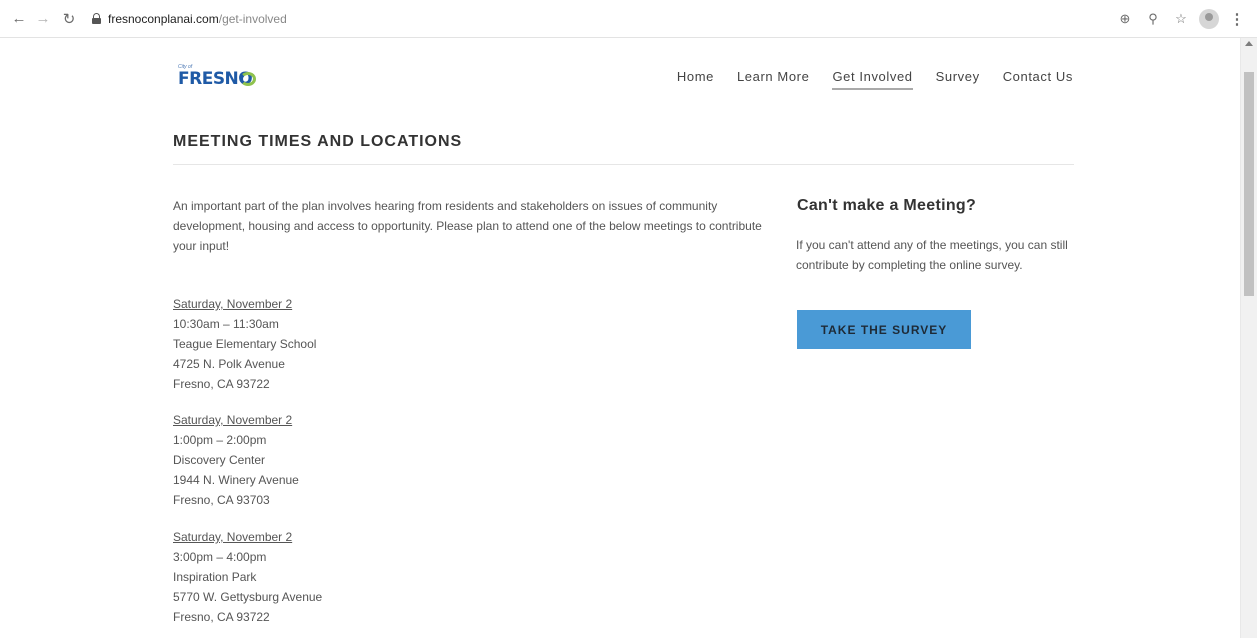 This screenshot has width=1257, height=638. Describe the element at coordinates (220, 440) in the screenshot. I see `meeting-time: 1:00pm – 2:00pm` at that location.